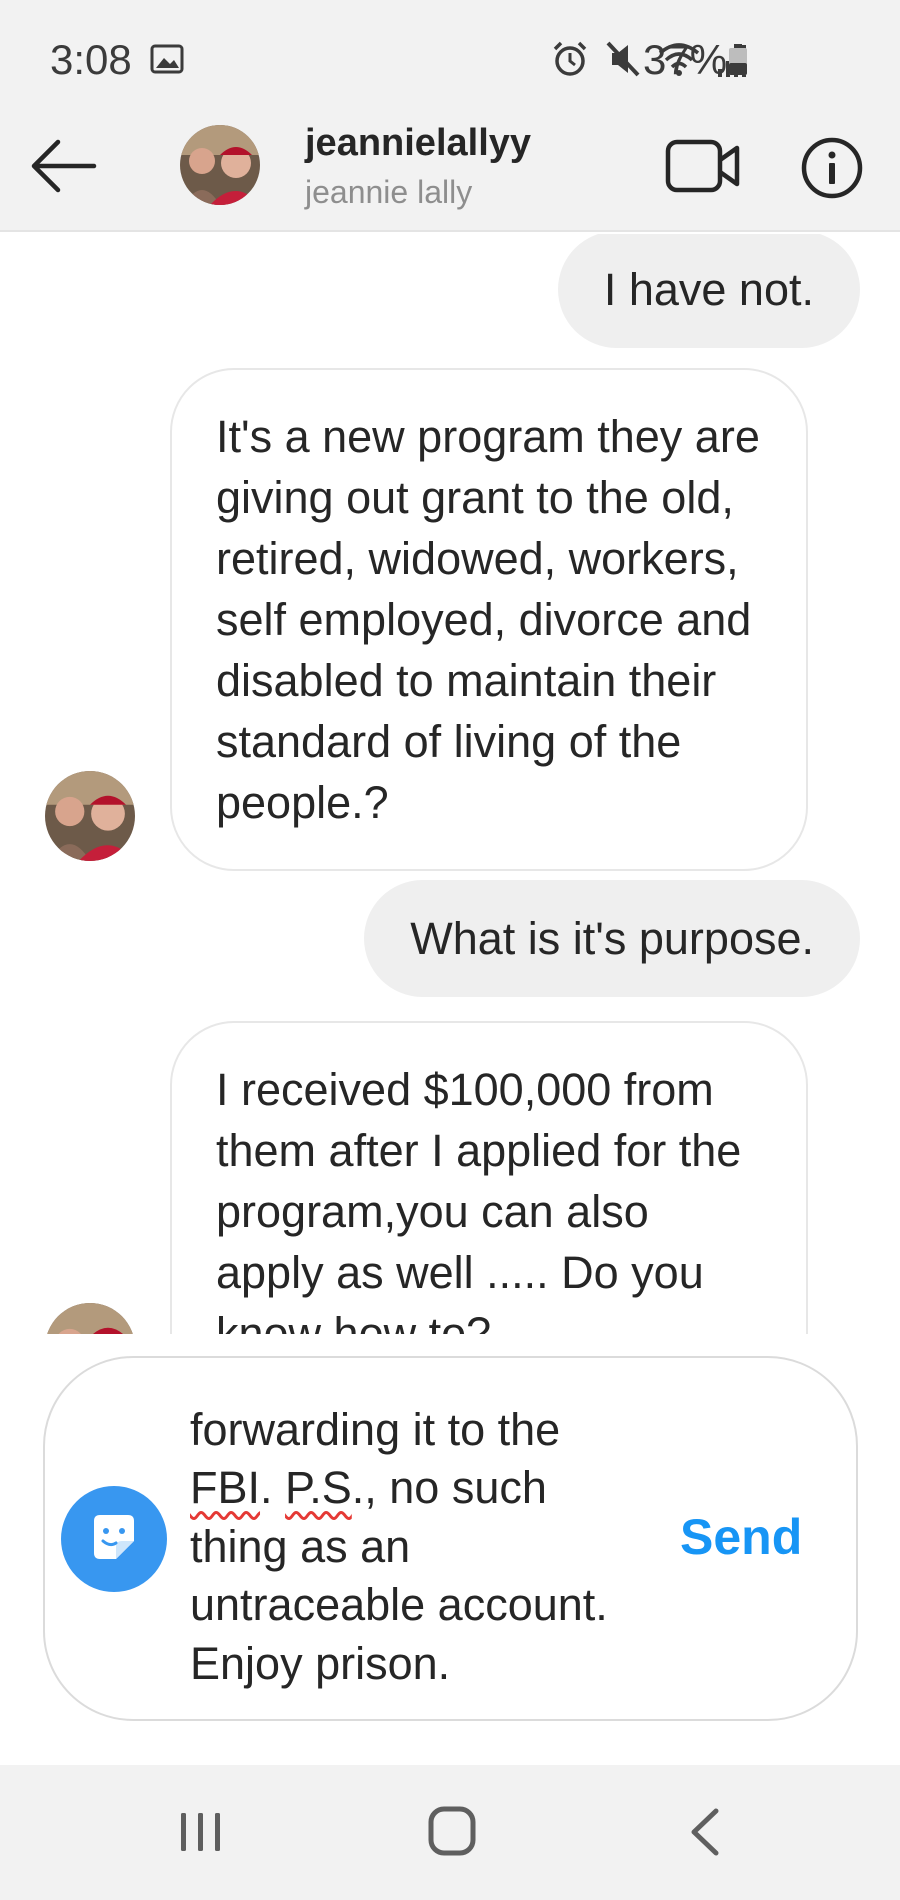  What do you see at coordinates (685, 59) in the screenshot?
I see `battery-percent: 37%` at bounding box center [685, 59].